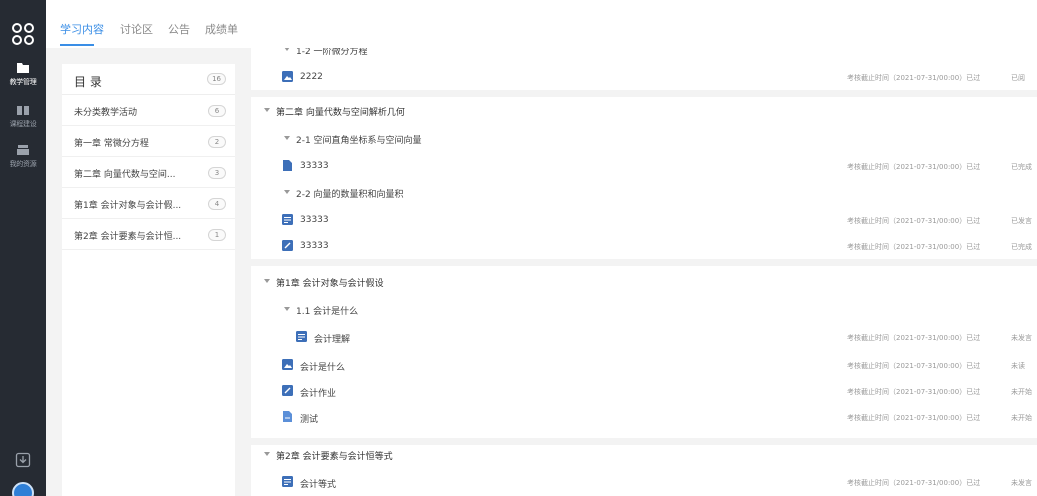  What do you see at coordinates (340, 113) in the screenshot?
I see `chapter-title: 第二章 向量代数与空间解析几何` at bounding box center [340, 113].